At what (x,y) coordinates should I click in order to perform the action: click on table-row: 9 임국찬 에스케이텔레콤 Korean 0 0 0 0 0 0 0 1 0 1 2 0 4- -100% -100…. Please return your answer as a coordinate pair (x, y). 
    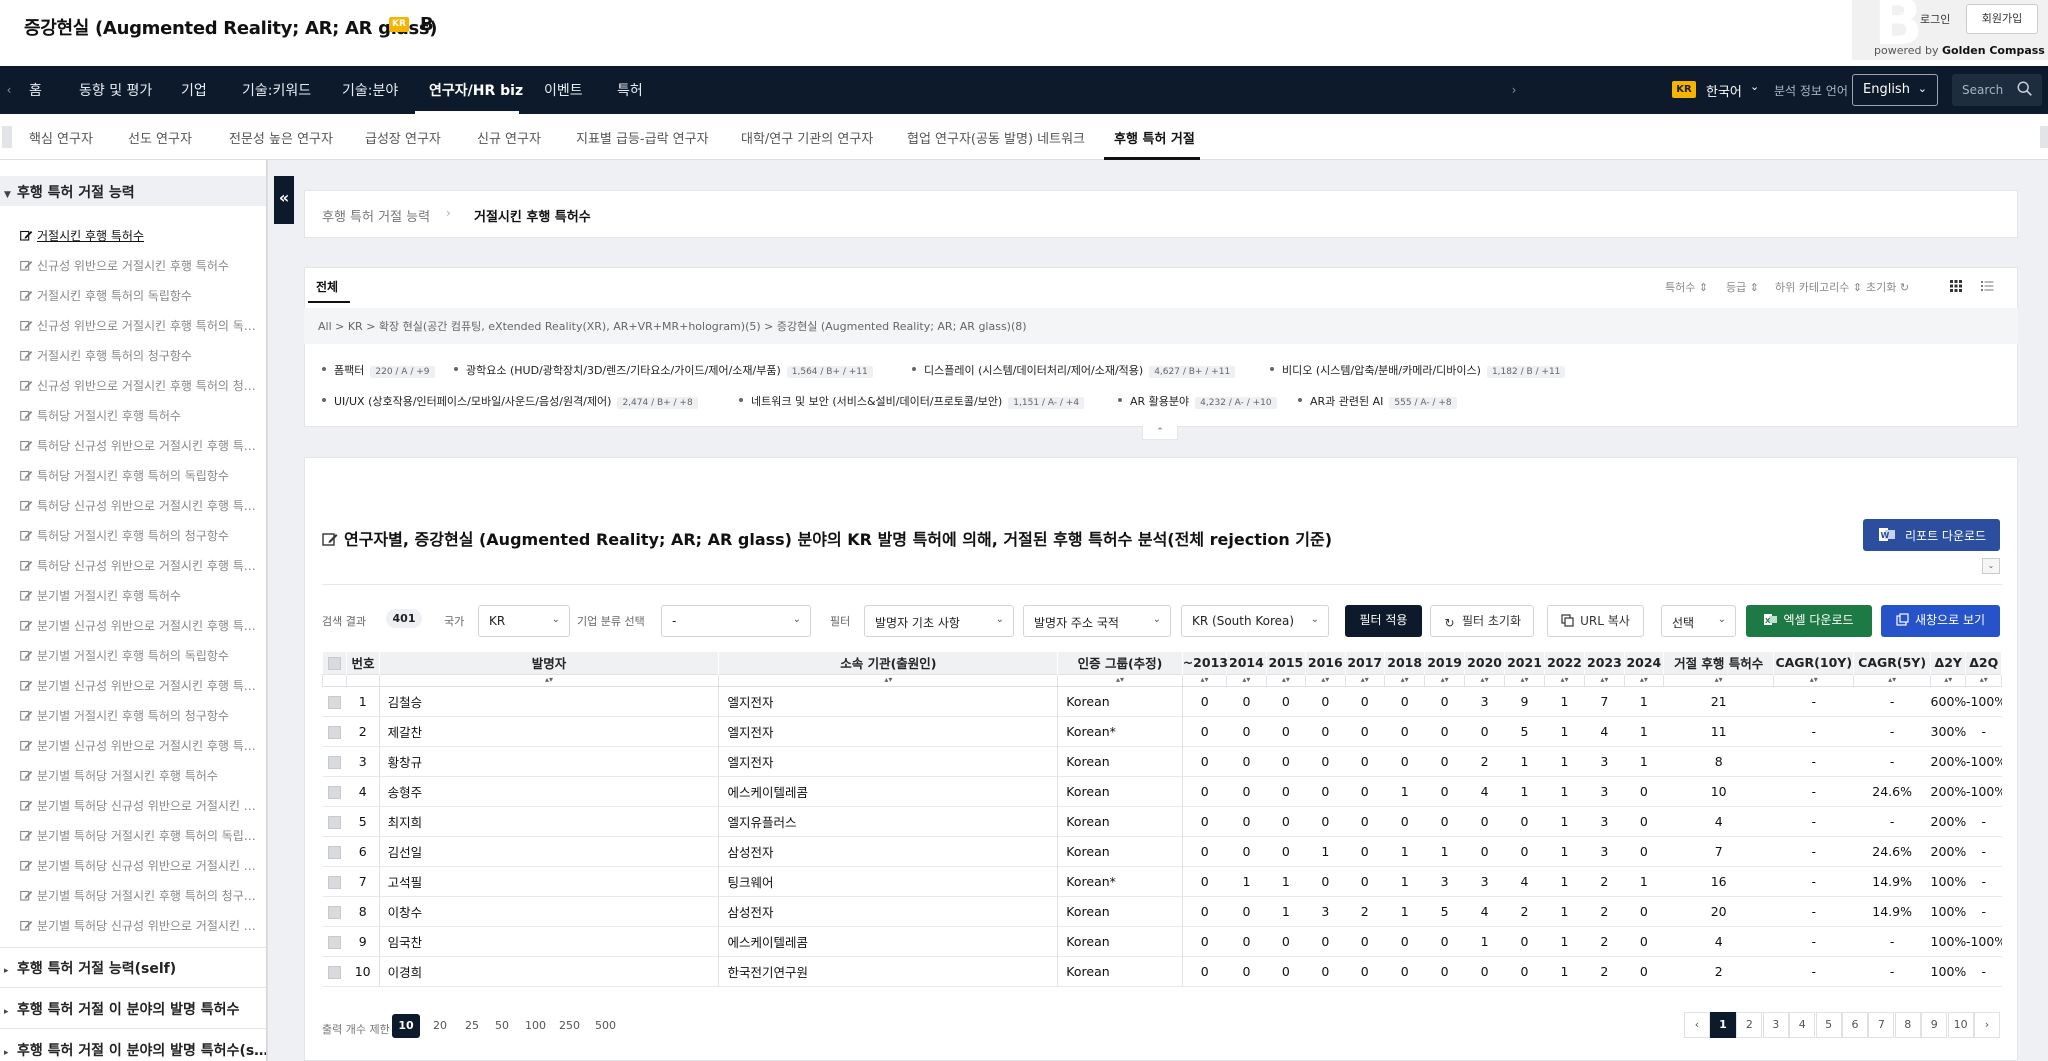
    Looking at the image, I should click on (1162, 941).